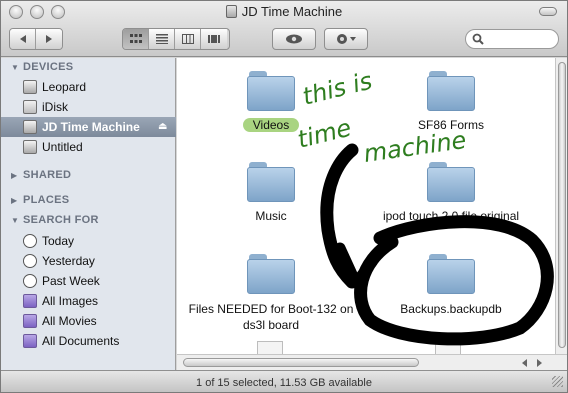 The width and height of the screenshot is (568, 393). I want to click on forward-arrow-icon, so click(49, 39).